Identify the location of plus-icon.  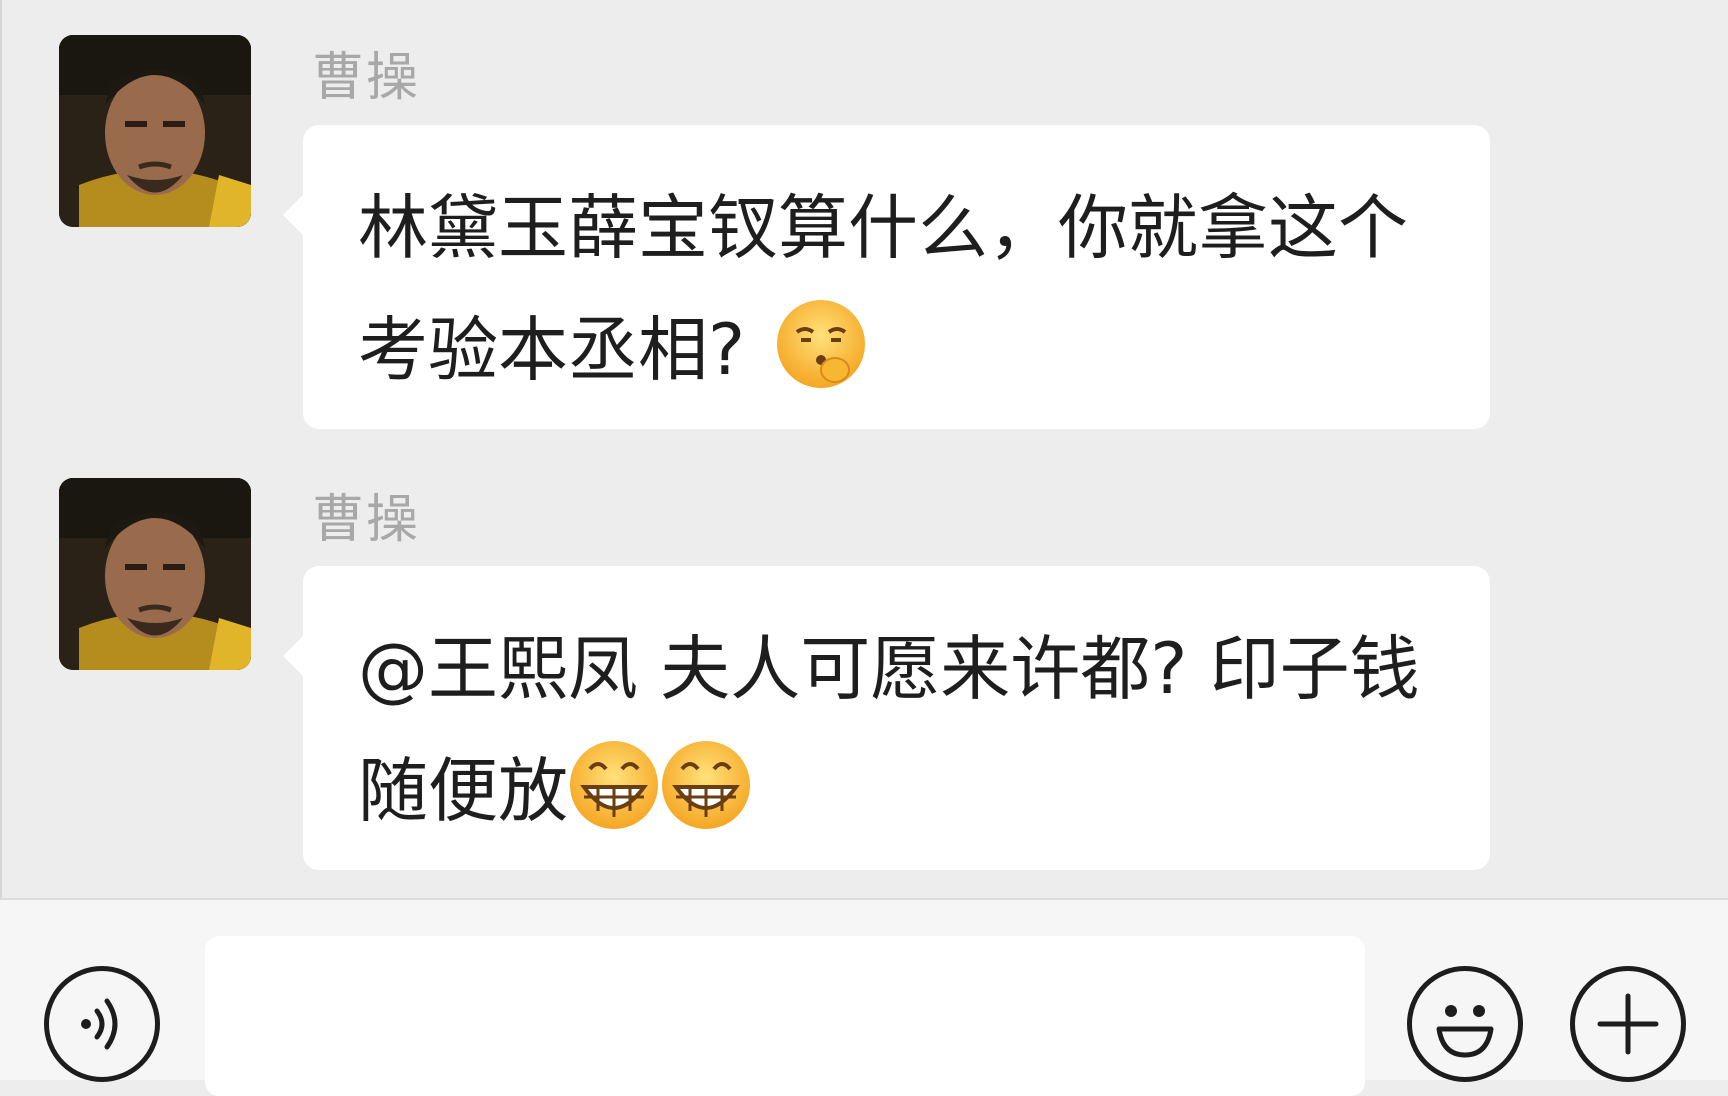
(1628, 1024).